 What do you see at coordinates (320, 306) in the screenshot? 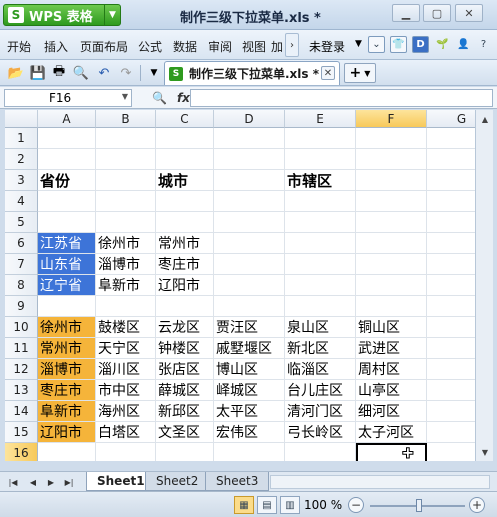
I see `cell-e9` at bounding box center [320, 306].